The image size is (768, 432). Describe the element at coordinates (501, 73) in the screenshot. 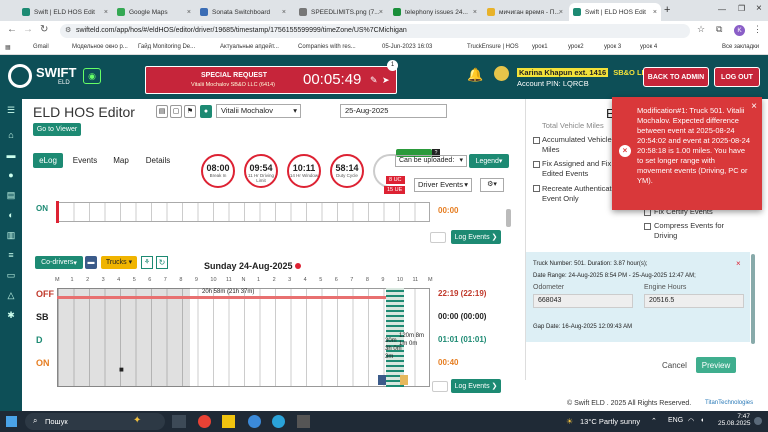

I see `user-avatar` at that location.